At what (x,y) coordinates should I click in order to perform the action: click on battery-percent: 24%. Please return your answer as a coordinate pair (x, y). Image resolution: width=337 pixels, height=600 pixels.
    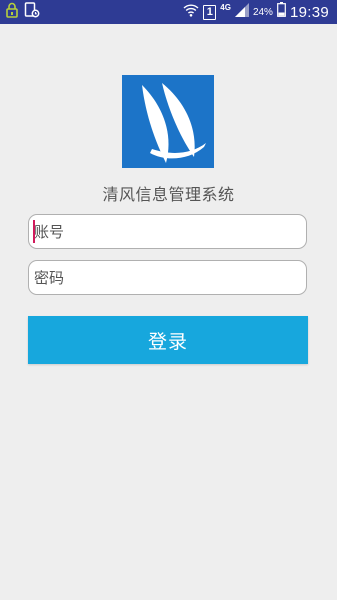
    Looking at the image, I should click on (262, 12).